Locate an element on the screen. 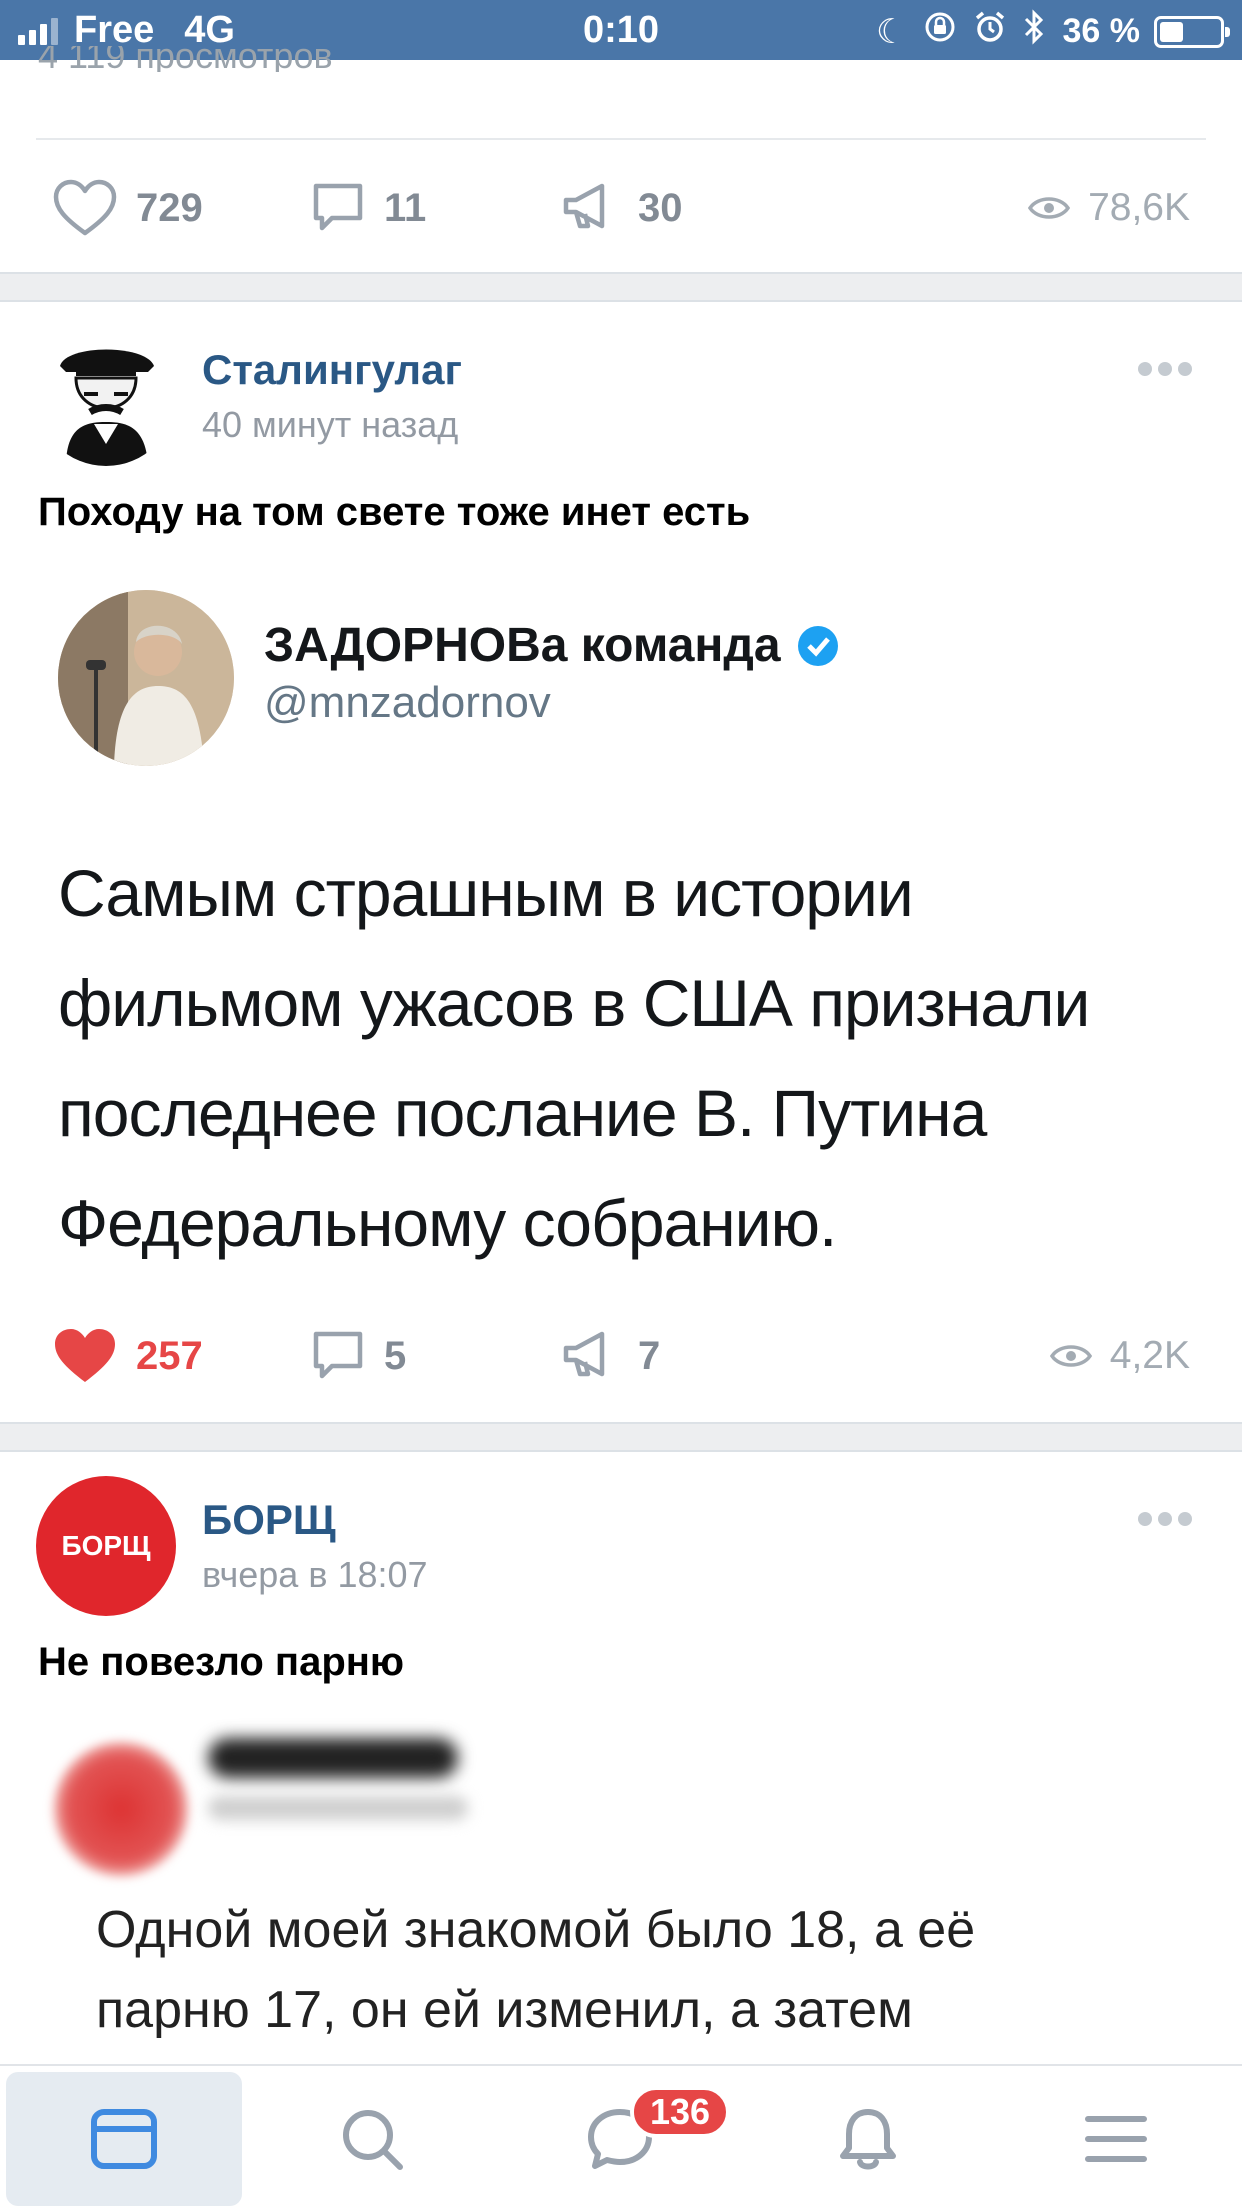 The image size is (1242, 2208). avatar-logo-text: БОРЩ is located at coordinates (106, 1545).